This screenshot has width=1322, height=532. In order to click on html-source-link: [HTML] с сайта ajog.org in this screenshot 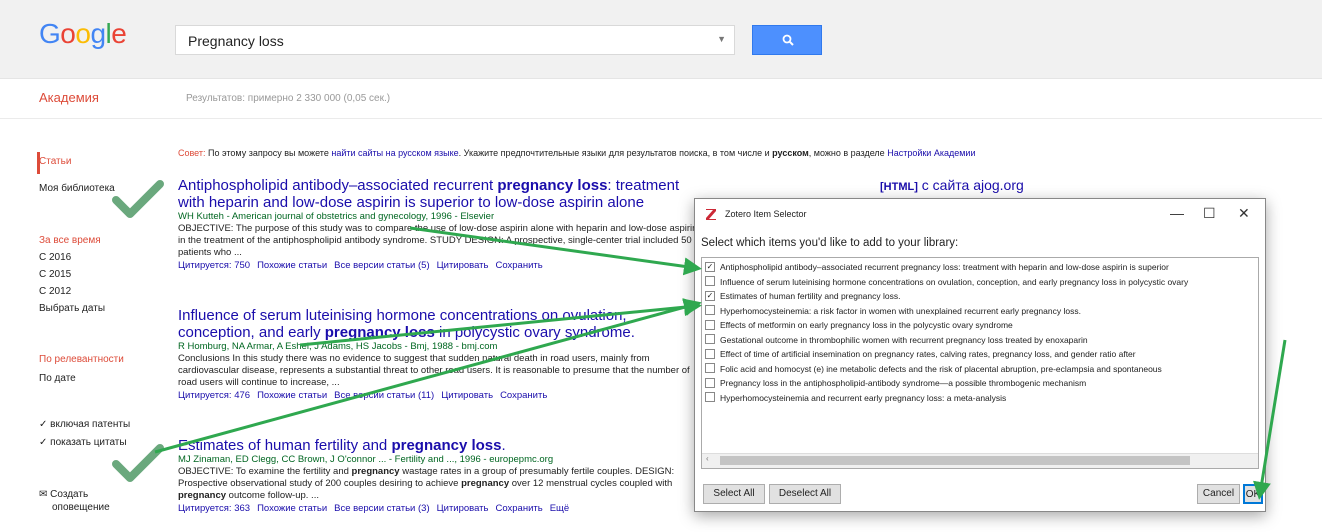, I will do `click(952, 185)`.